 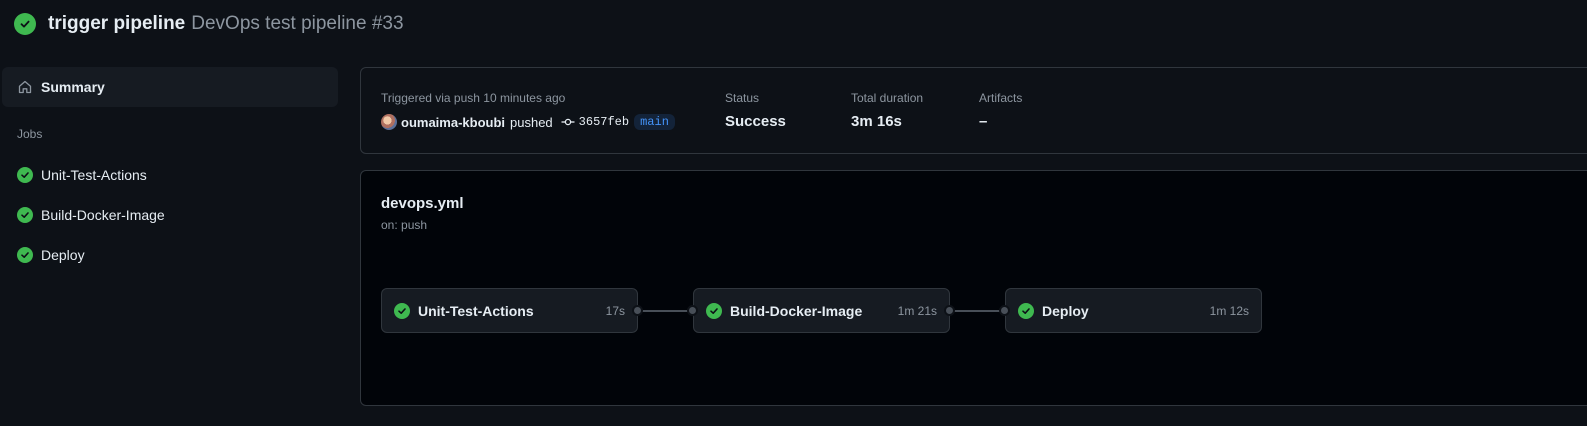 I want to click on sidebar-item-unit-test-actions: Unit-Test-Actions, so click(x=170, y=175).